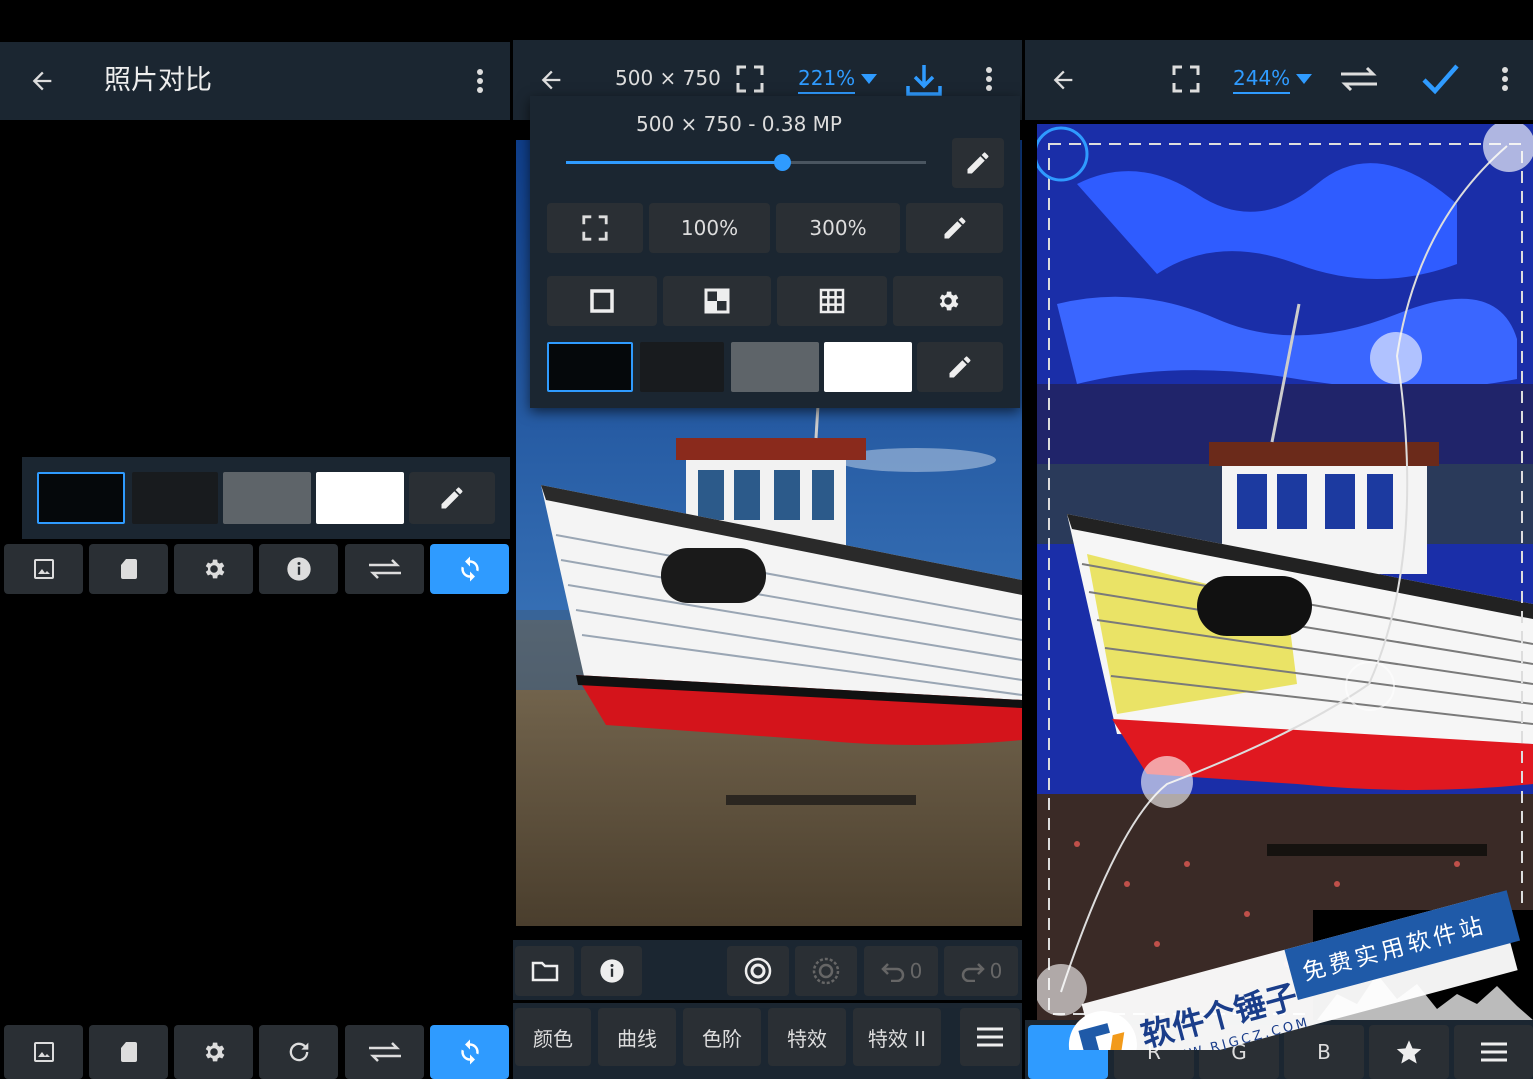 The width and height of the screenshot is (1533, 1079). I want to click on rotate-icon, so click(298, 1052).